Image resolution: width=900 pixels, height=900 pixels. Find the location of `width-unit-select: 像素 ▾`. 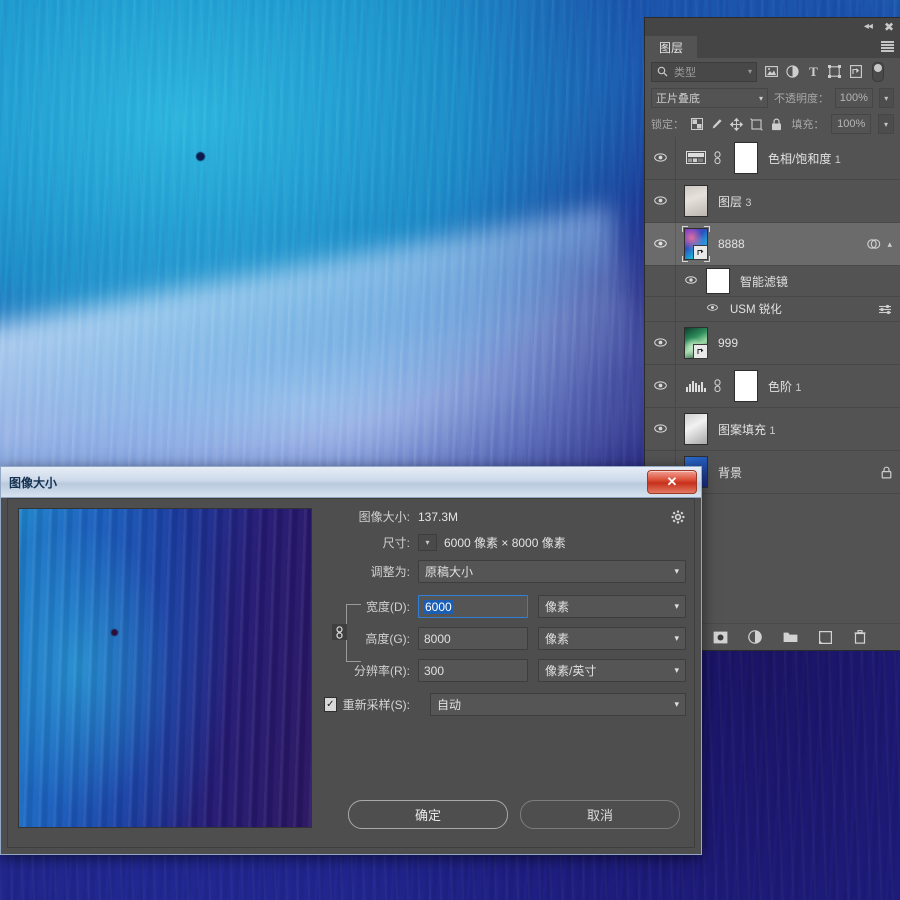

width-unit-select: 像素 ▾ is located at coordinates (612, 606).